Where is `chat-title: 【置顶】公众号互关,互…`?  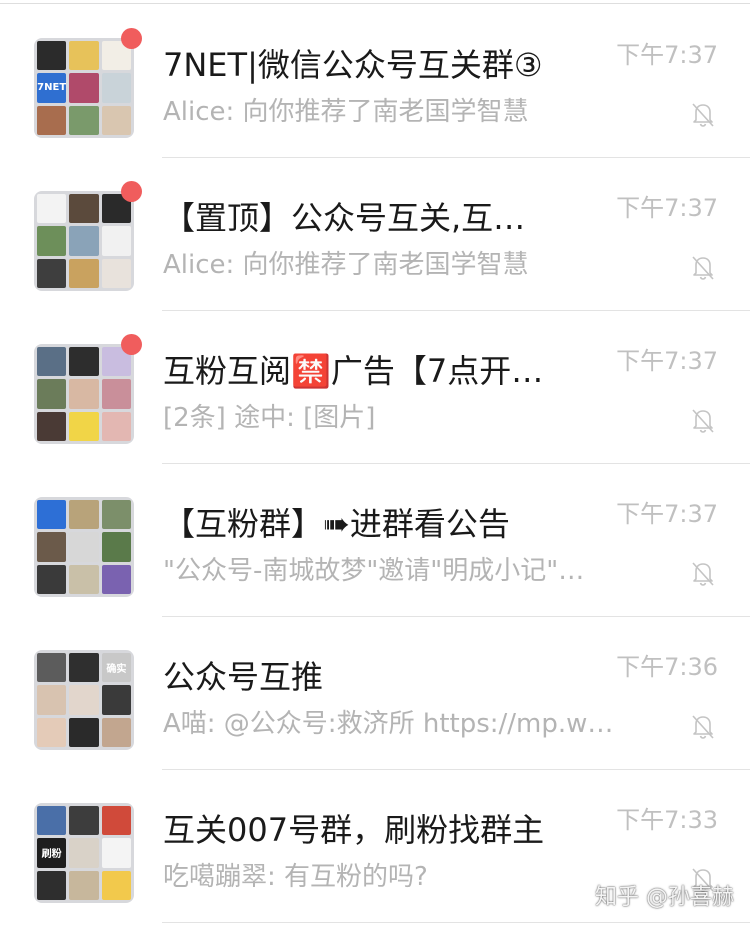
chat-title: 【置顶】公众号互关,互… is located at coordinates (344, 218).